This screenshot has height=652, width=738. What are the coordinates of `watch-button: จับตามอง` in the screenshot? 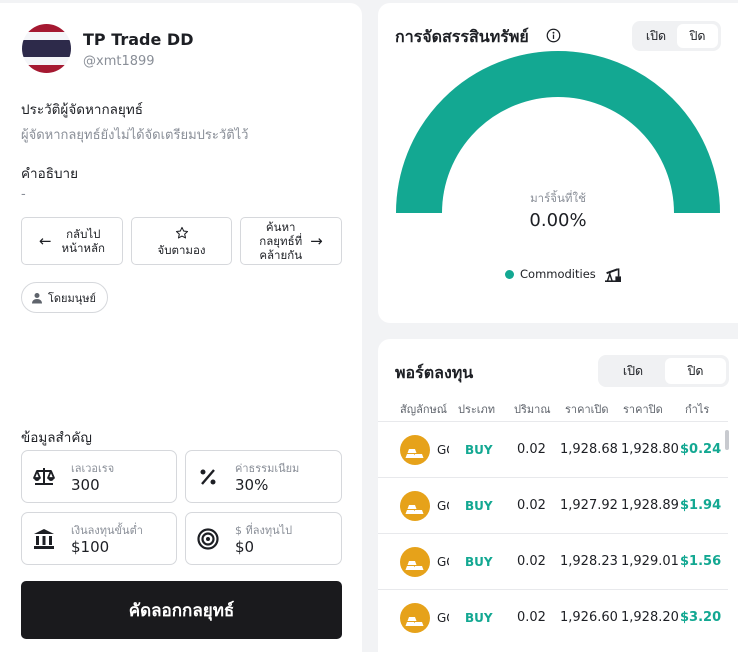 It's located at (181, 241).